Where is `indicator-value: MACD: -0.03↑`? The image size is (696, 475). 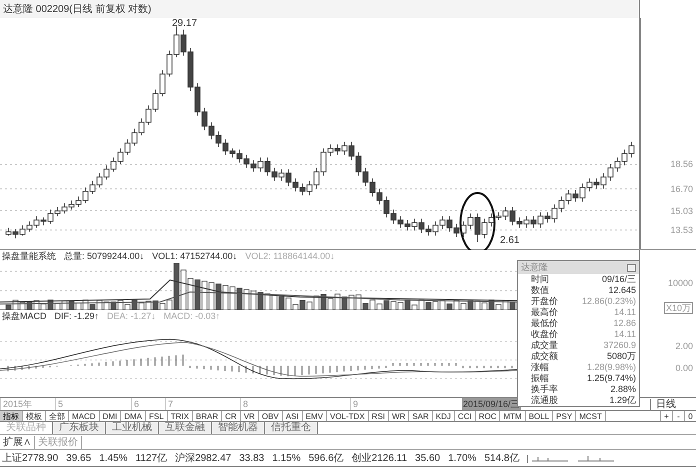
indicator-value: MACD: -0.03↑ is located at coordinates (192, 316).